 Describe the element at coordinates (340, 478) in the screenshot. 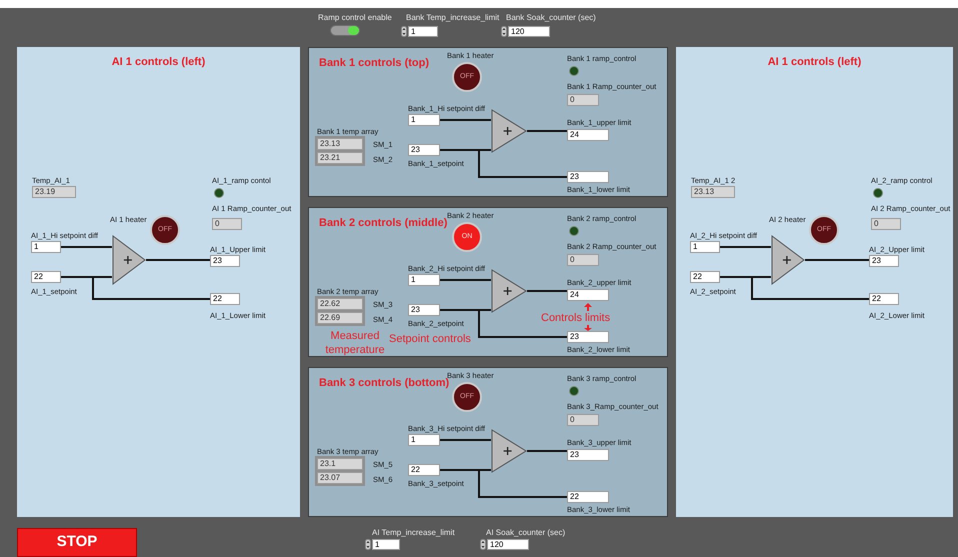

I see `temperature-indicator: 23.07` at that location.